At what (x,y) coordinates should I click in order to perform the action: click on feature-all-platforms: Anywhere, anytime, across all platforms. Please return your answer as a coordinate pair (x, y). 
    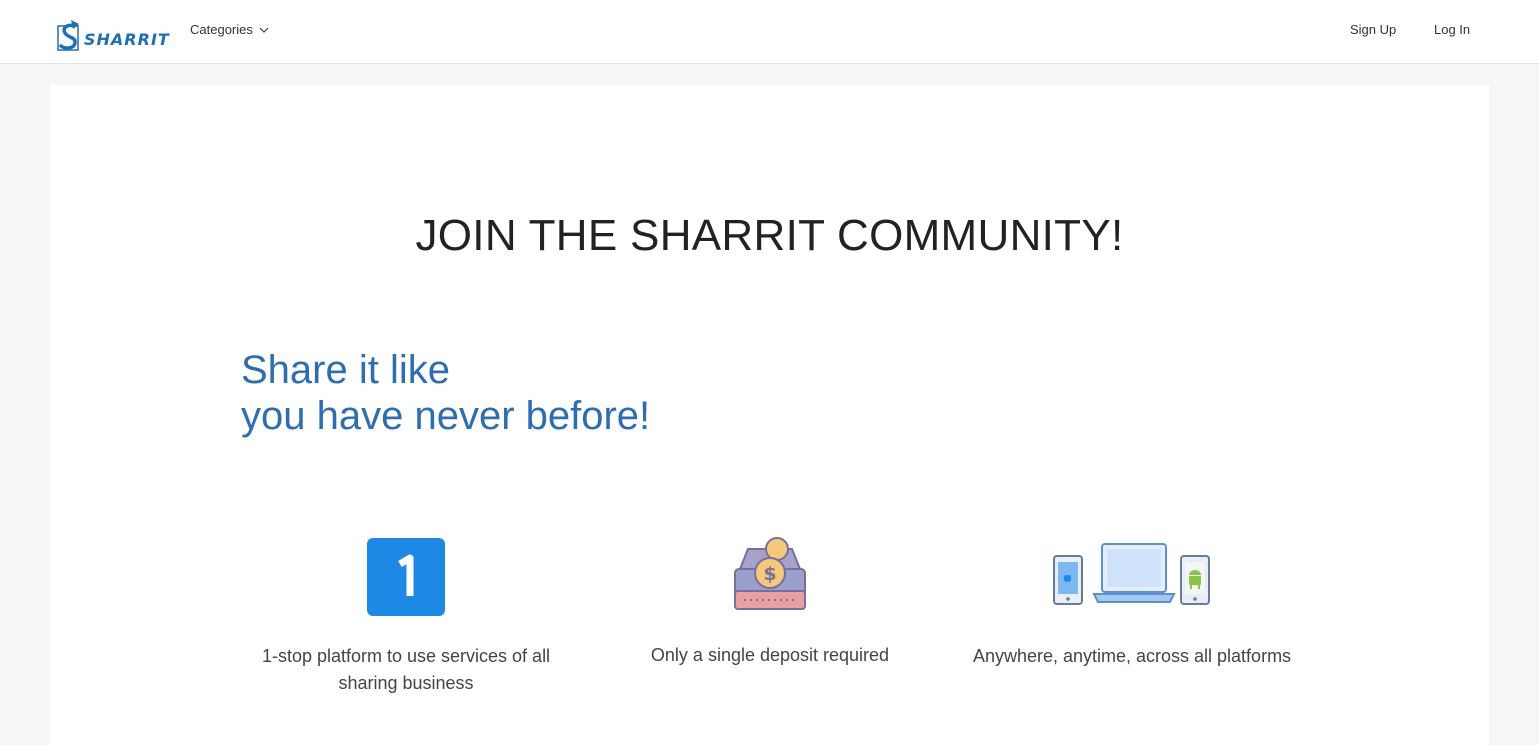
    Looking at the image, I should click on (1132, 602).